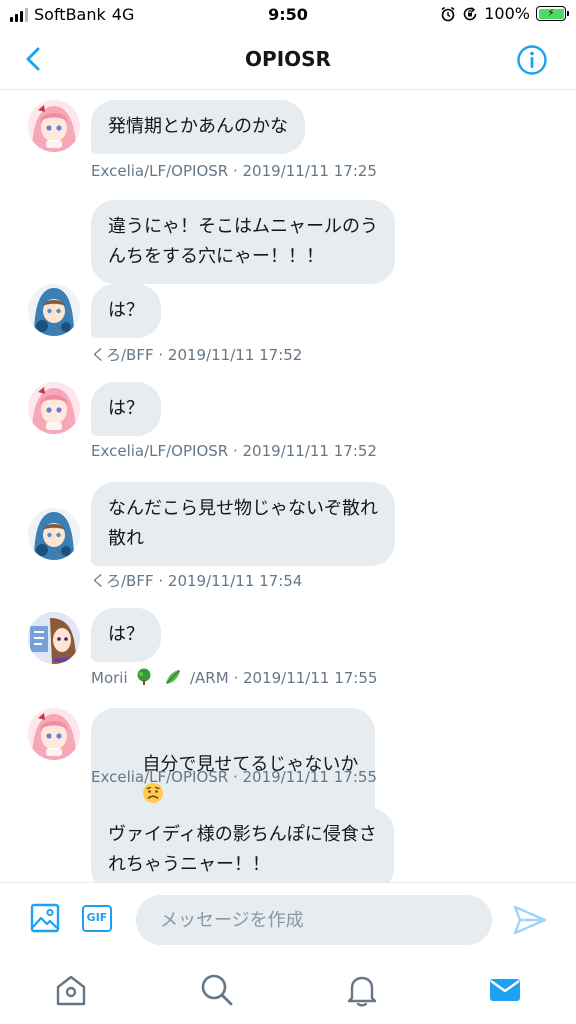 This screenshot has height=1024, width=576. Describe the element at coordinates (234, 451) in the screenshot. I see `message-meta: Excelia/LF/OPIOSR · 2019/11/11 17:52` at that location.